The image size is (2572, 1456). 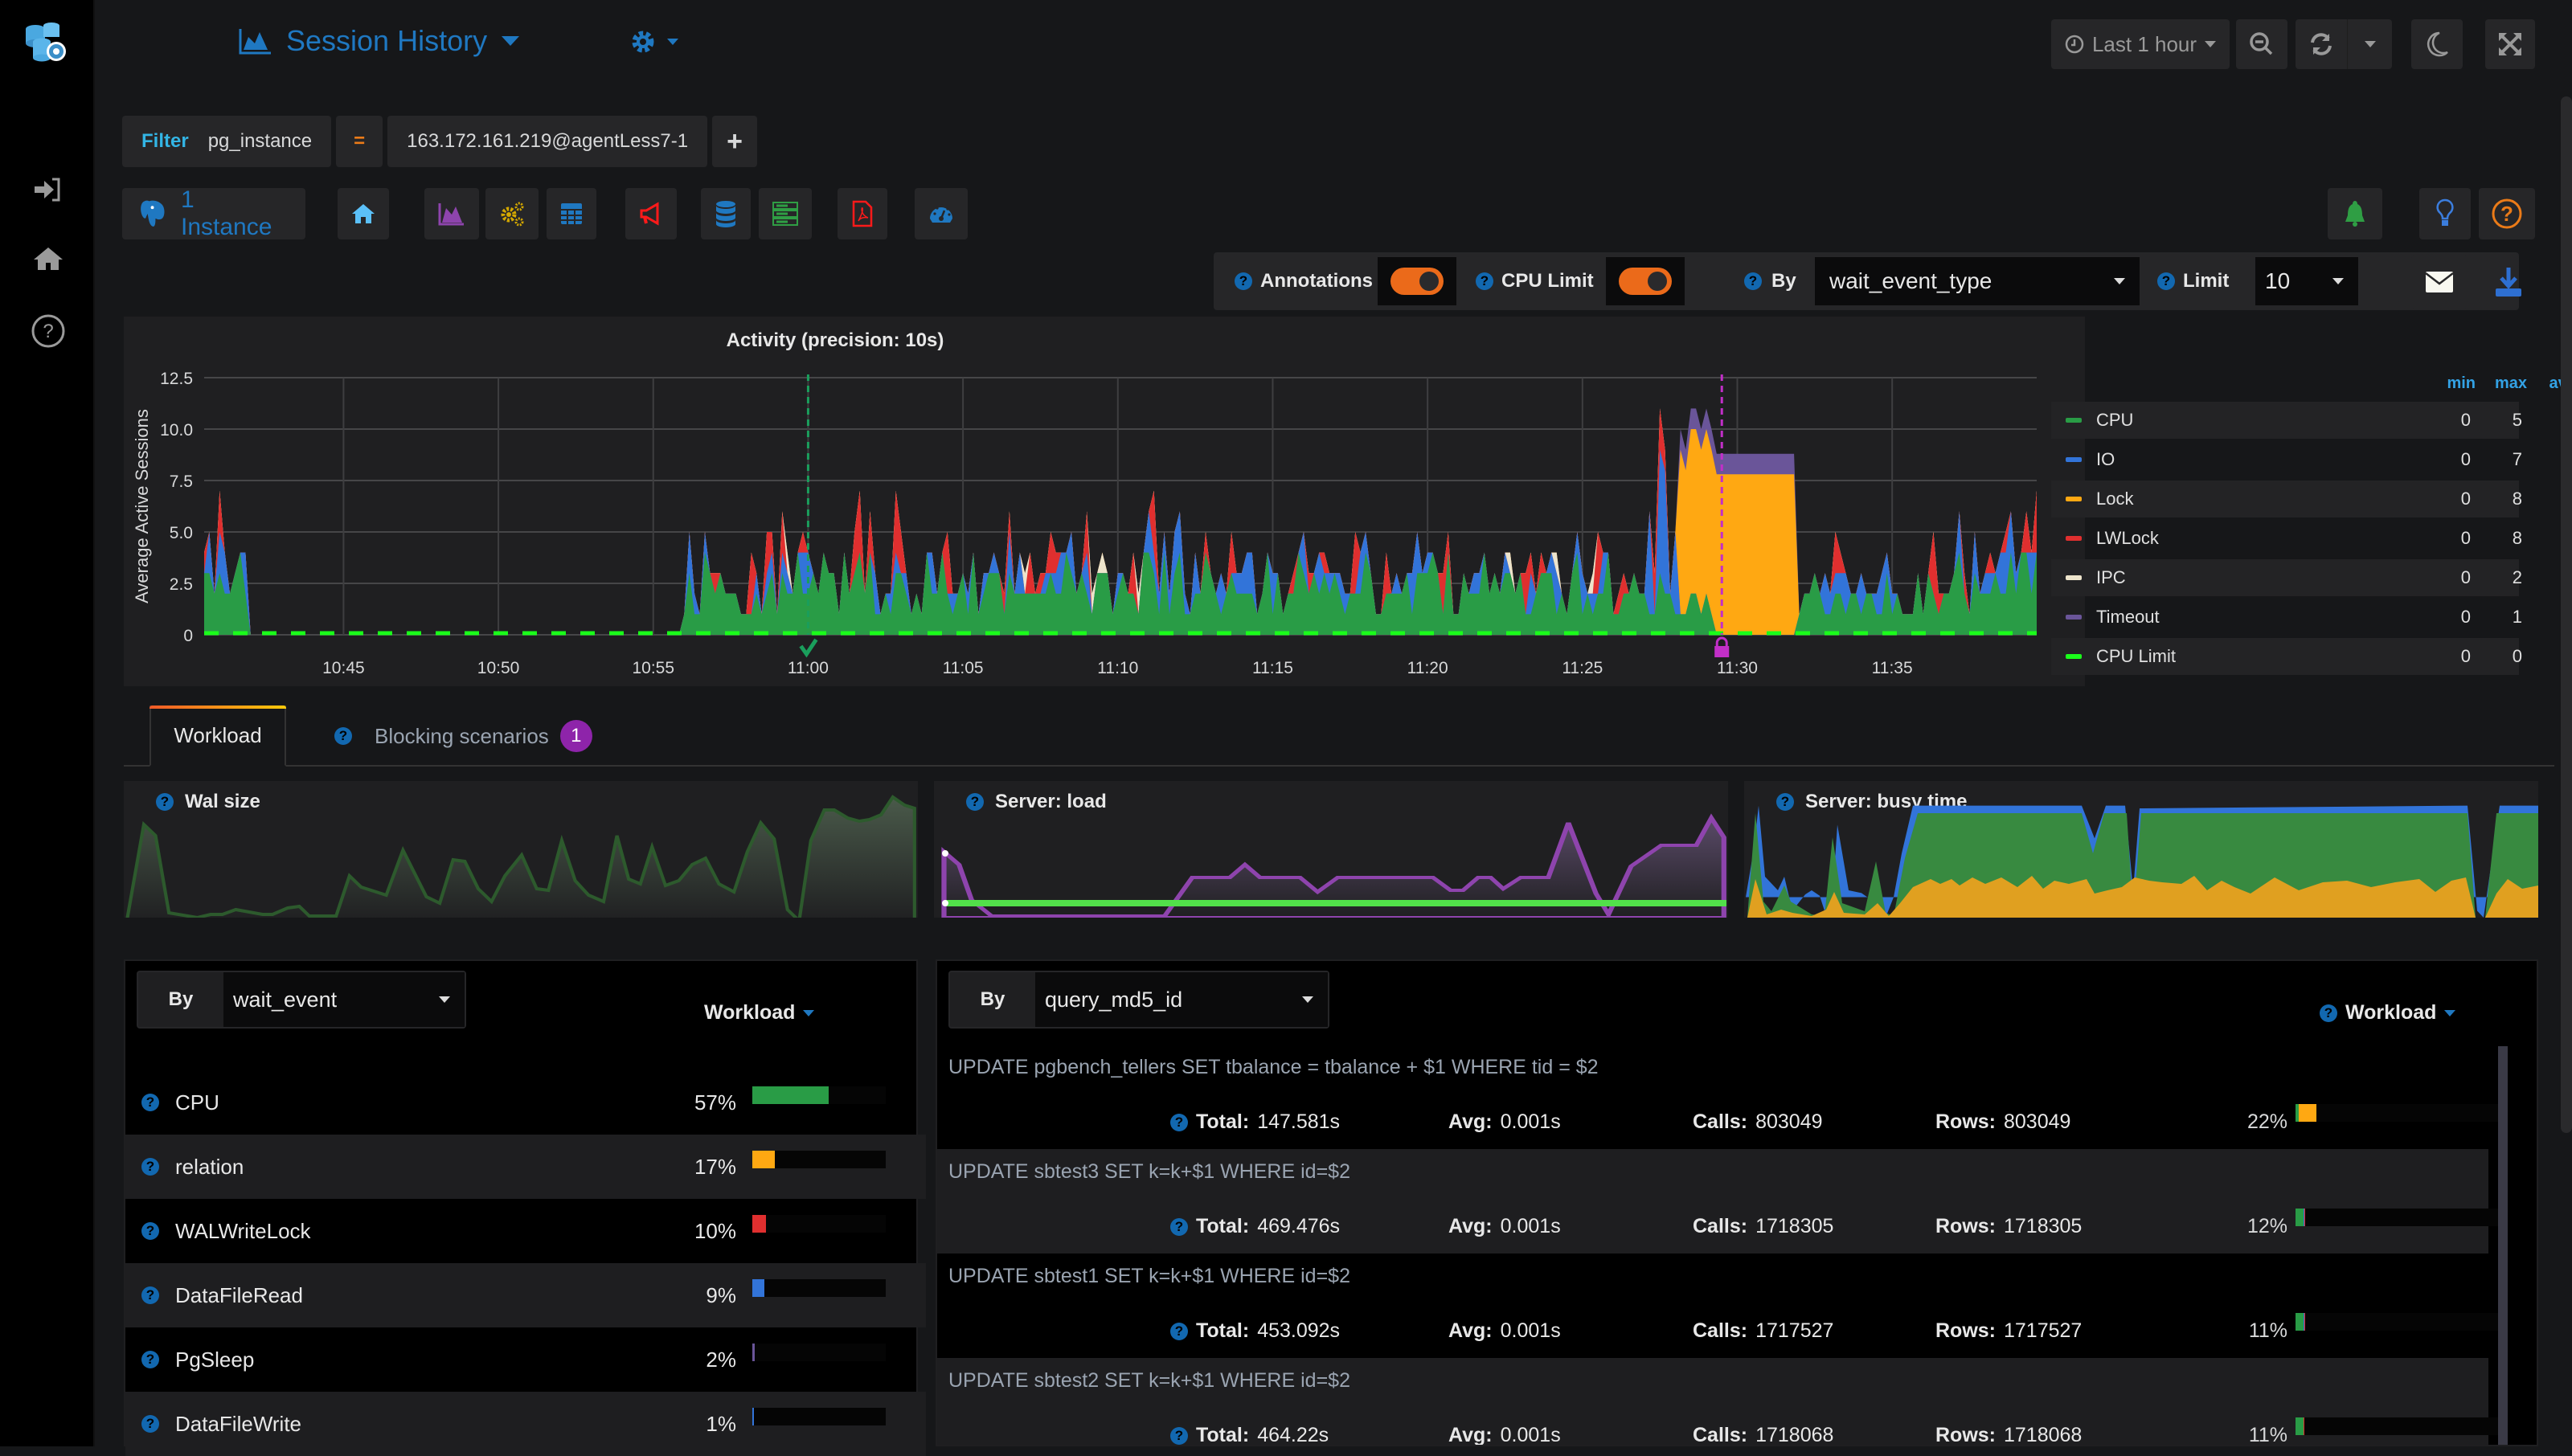 I want to click on download-button, so click(x=2508, y=282).